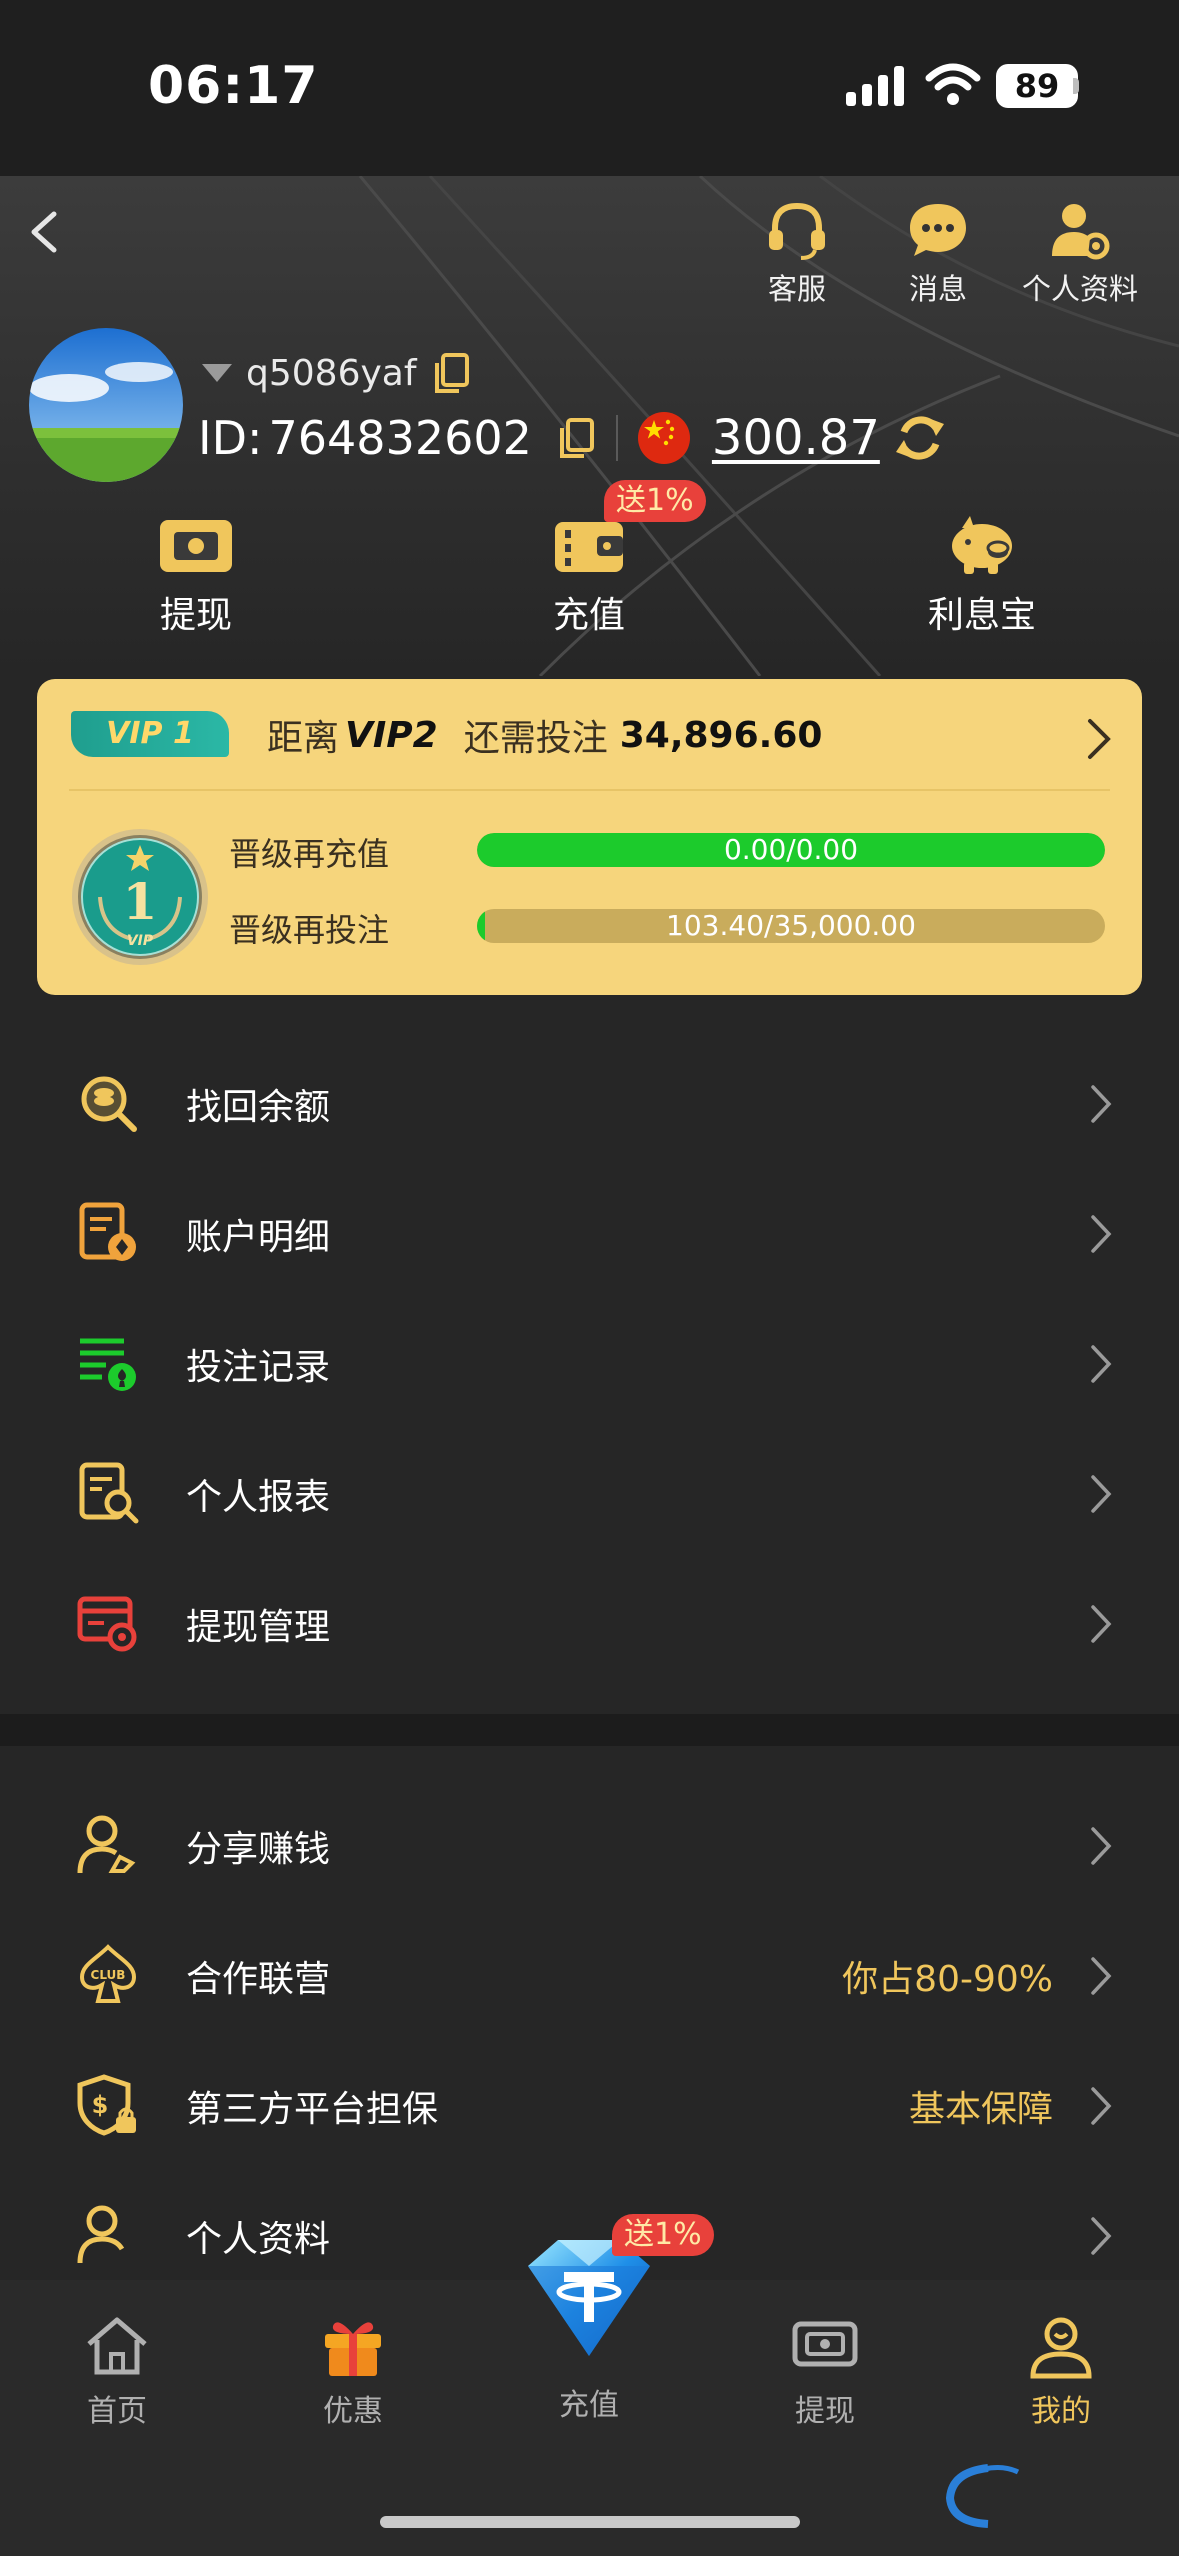 The width and height of the screenshot is (1179, 2556). I want to click on user-id: 764832602, so click(400, 438).